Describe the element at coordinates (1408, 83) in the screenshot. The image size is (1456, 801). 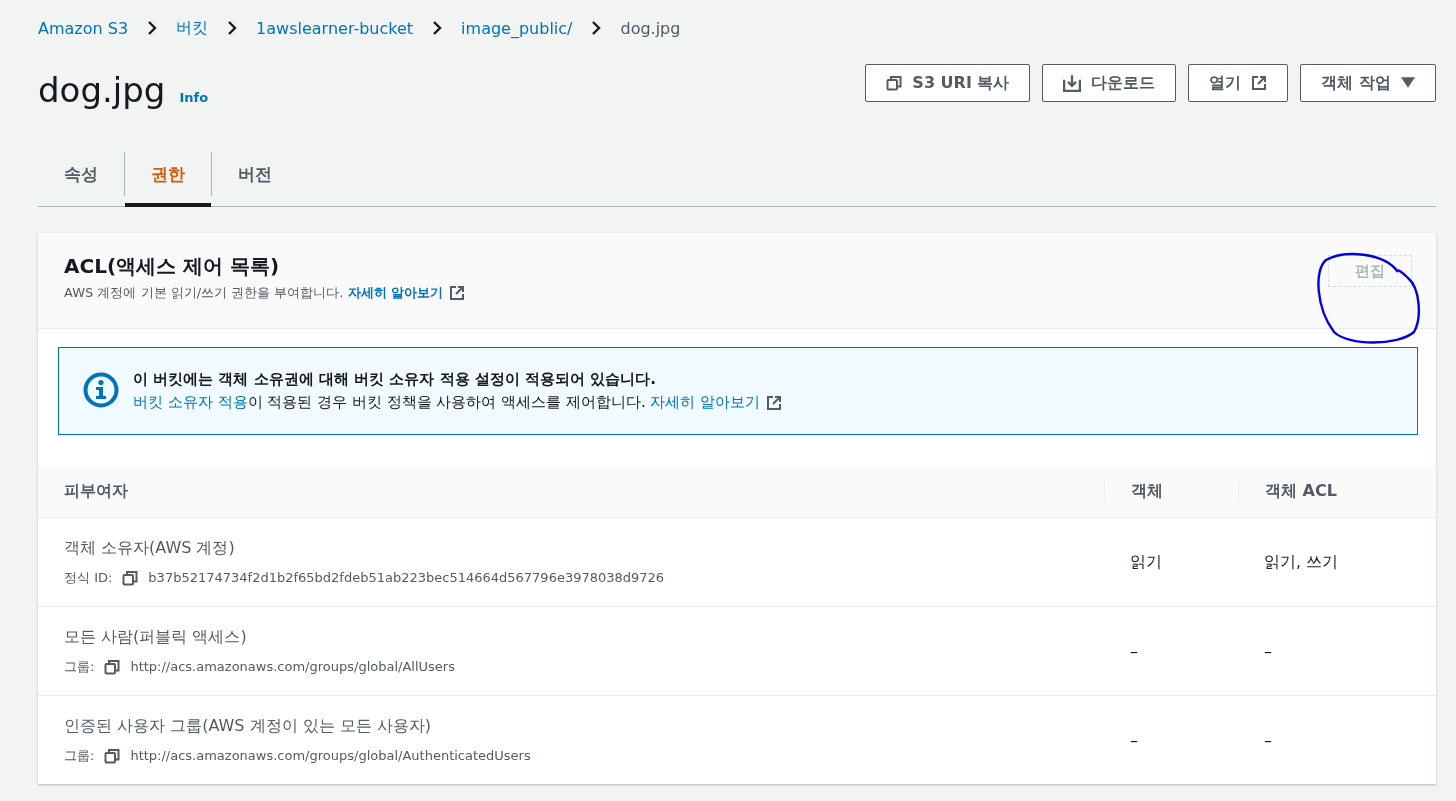
I see `caret-icon` at that location.